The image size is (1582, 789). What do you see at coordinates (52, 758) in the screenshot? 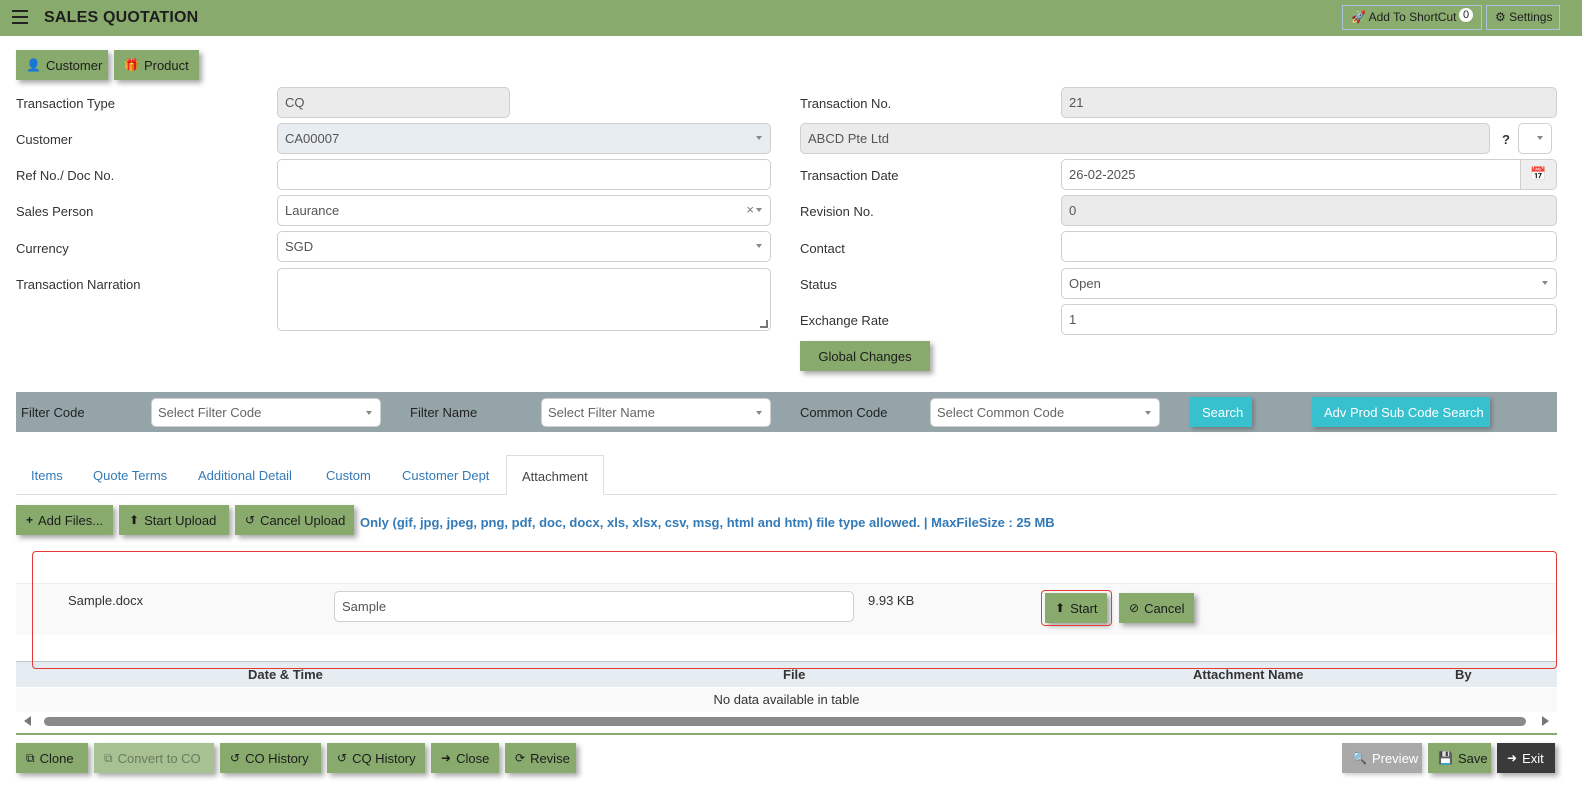
I see `clone-button: ⧉ Clone` at bounding box center [52, 758].